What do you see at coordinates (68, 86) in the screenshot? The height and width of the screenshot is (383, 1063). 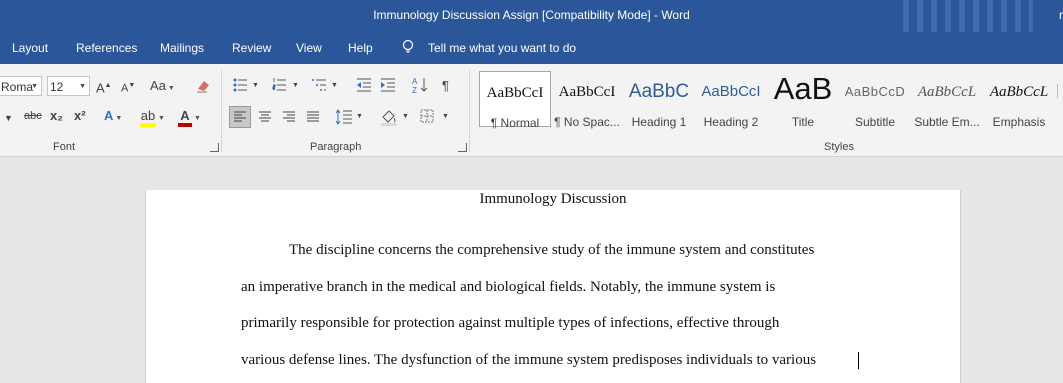 I see `font-size-combo: 12 ▼` at bounding box center [68, 86].